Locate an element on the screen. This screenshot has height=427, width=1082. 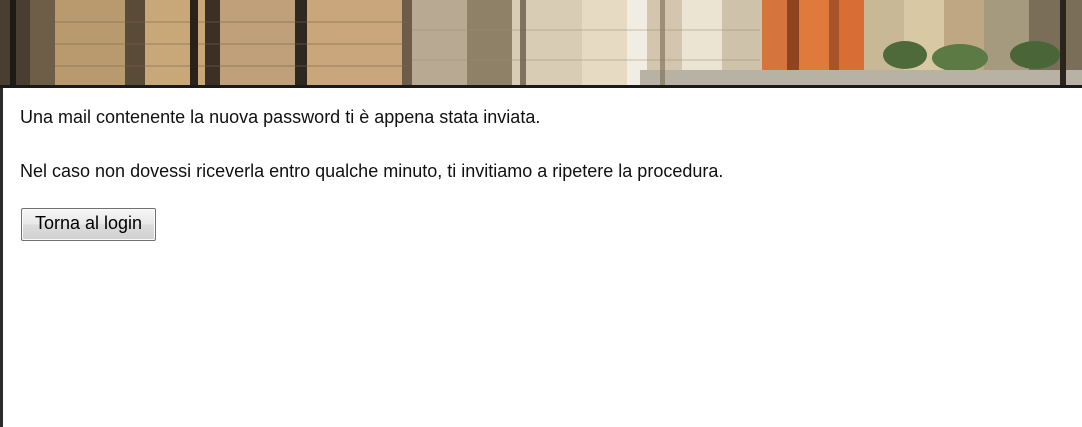
back-to-login-button: Torna al login is located at coordinates (89, 224).